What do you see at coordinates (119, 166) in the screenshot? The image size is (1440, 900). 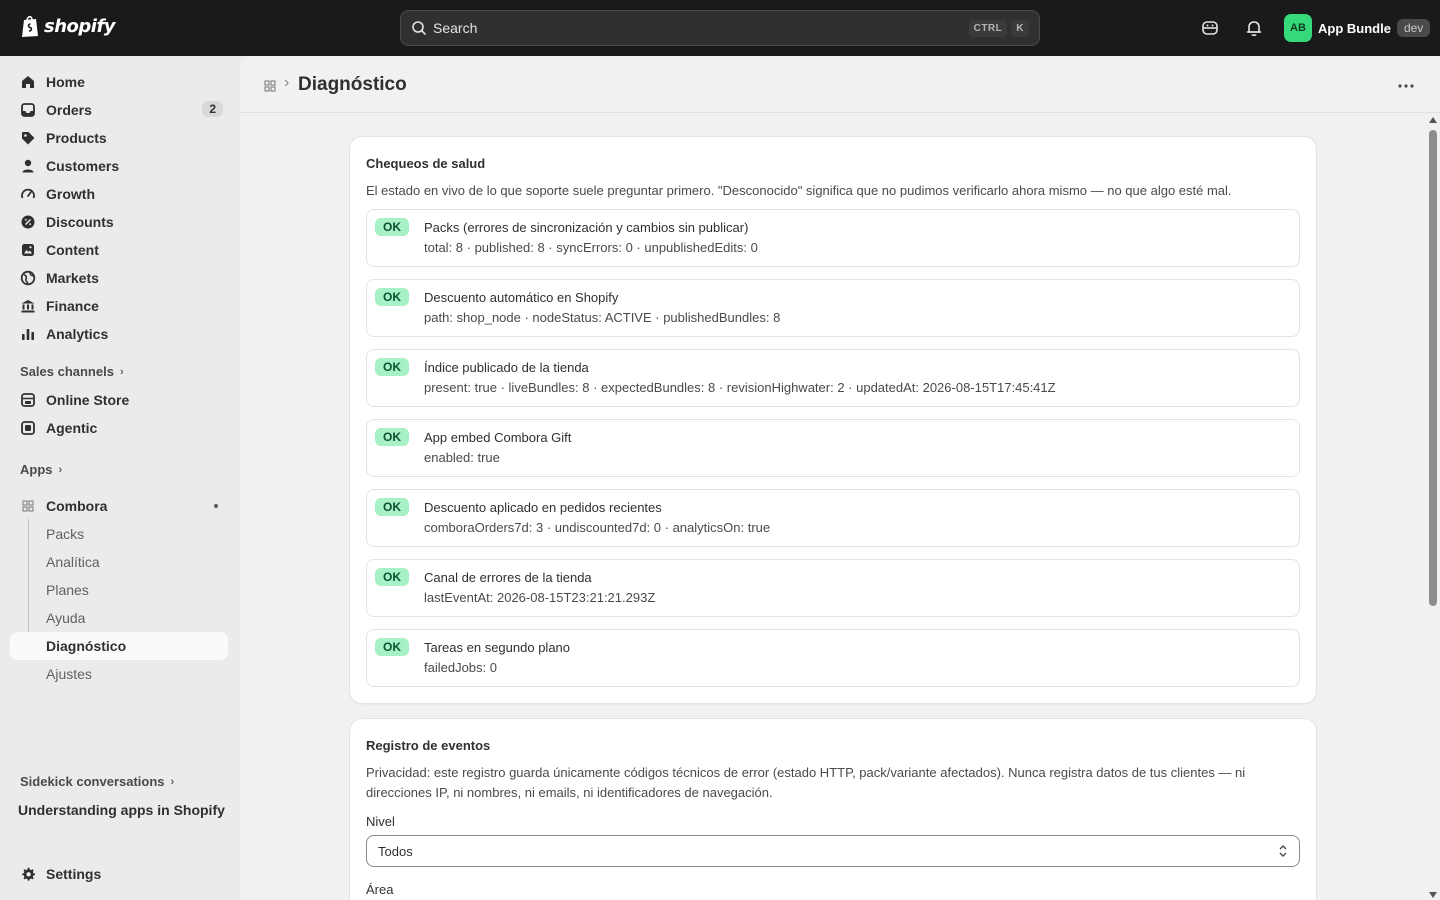 I see `sidebar-item-customers: Customers` at bounding box center [119, 166].